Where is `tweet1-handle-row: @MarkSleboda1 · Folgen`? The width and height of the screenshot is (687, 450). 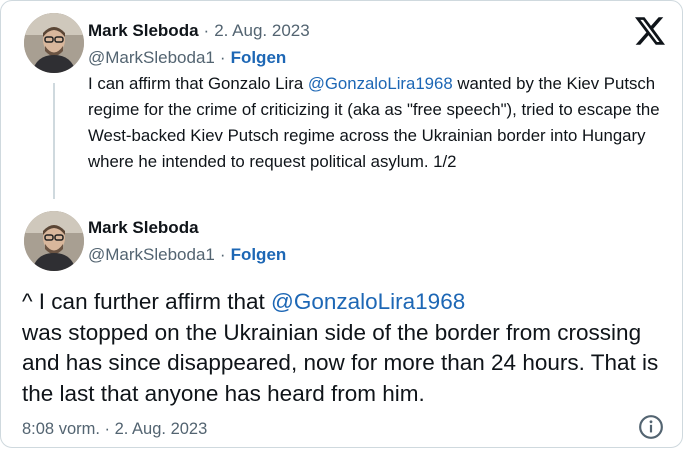
tweet1-handle-row: @MarkSleboda1 · Folgen is located at coordinates (187, 58).